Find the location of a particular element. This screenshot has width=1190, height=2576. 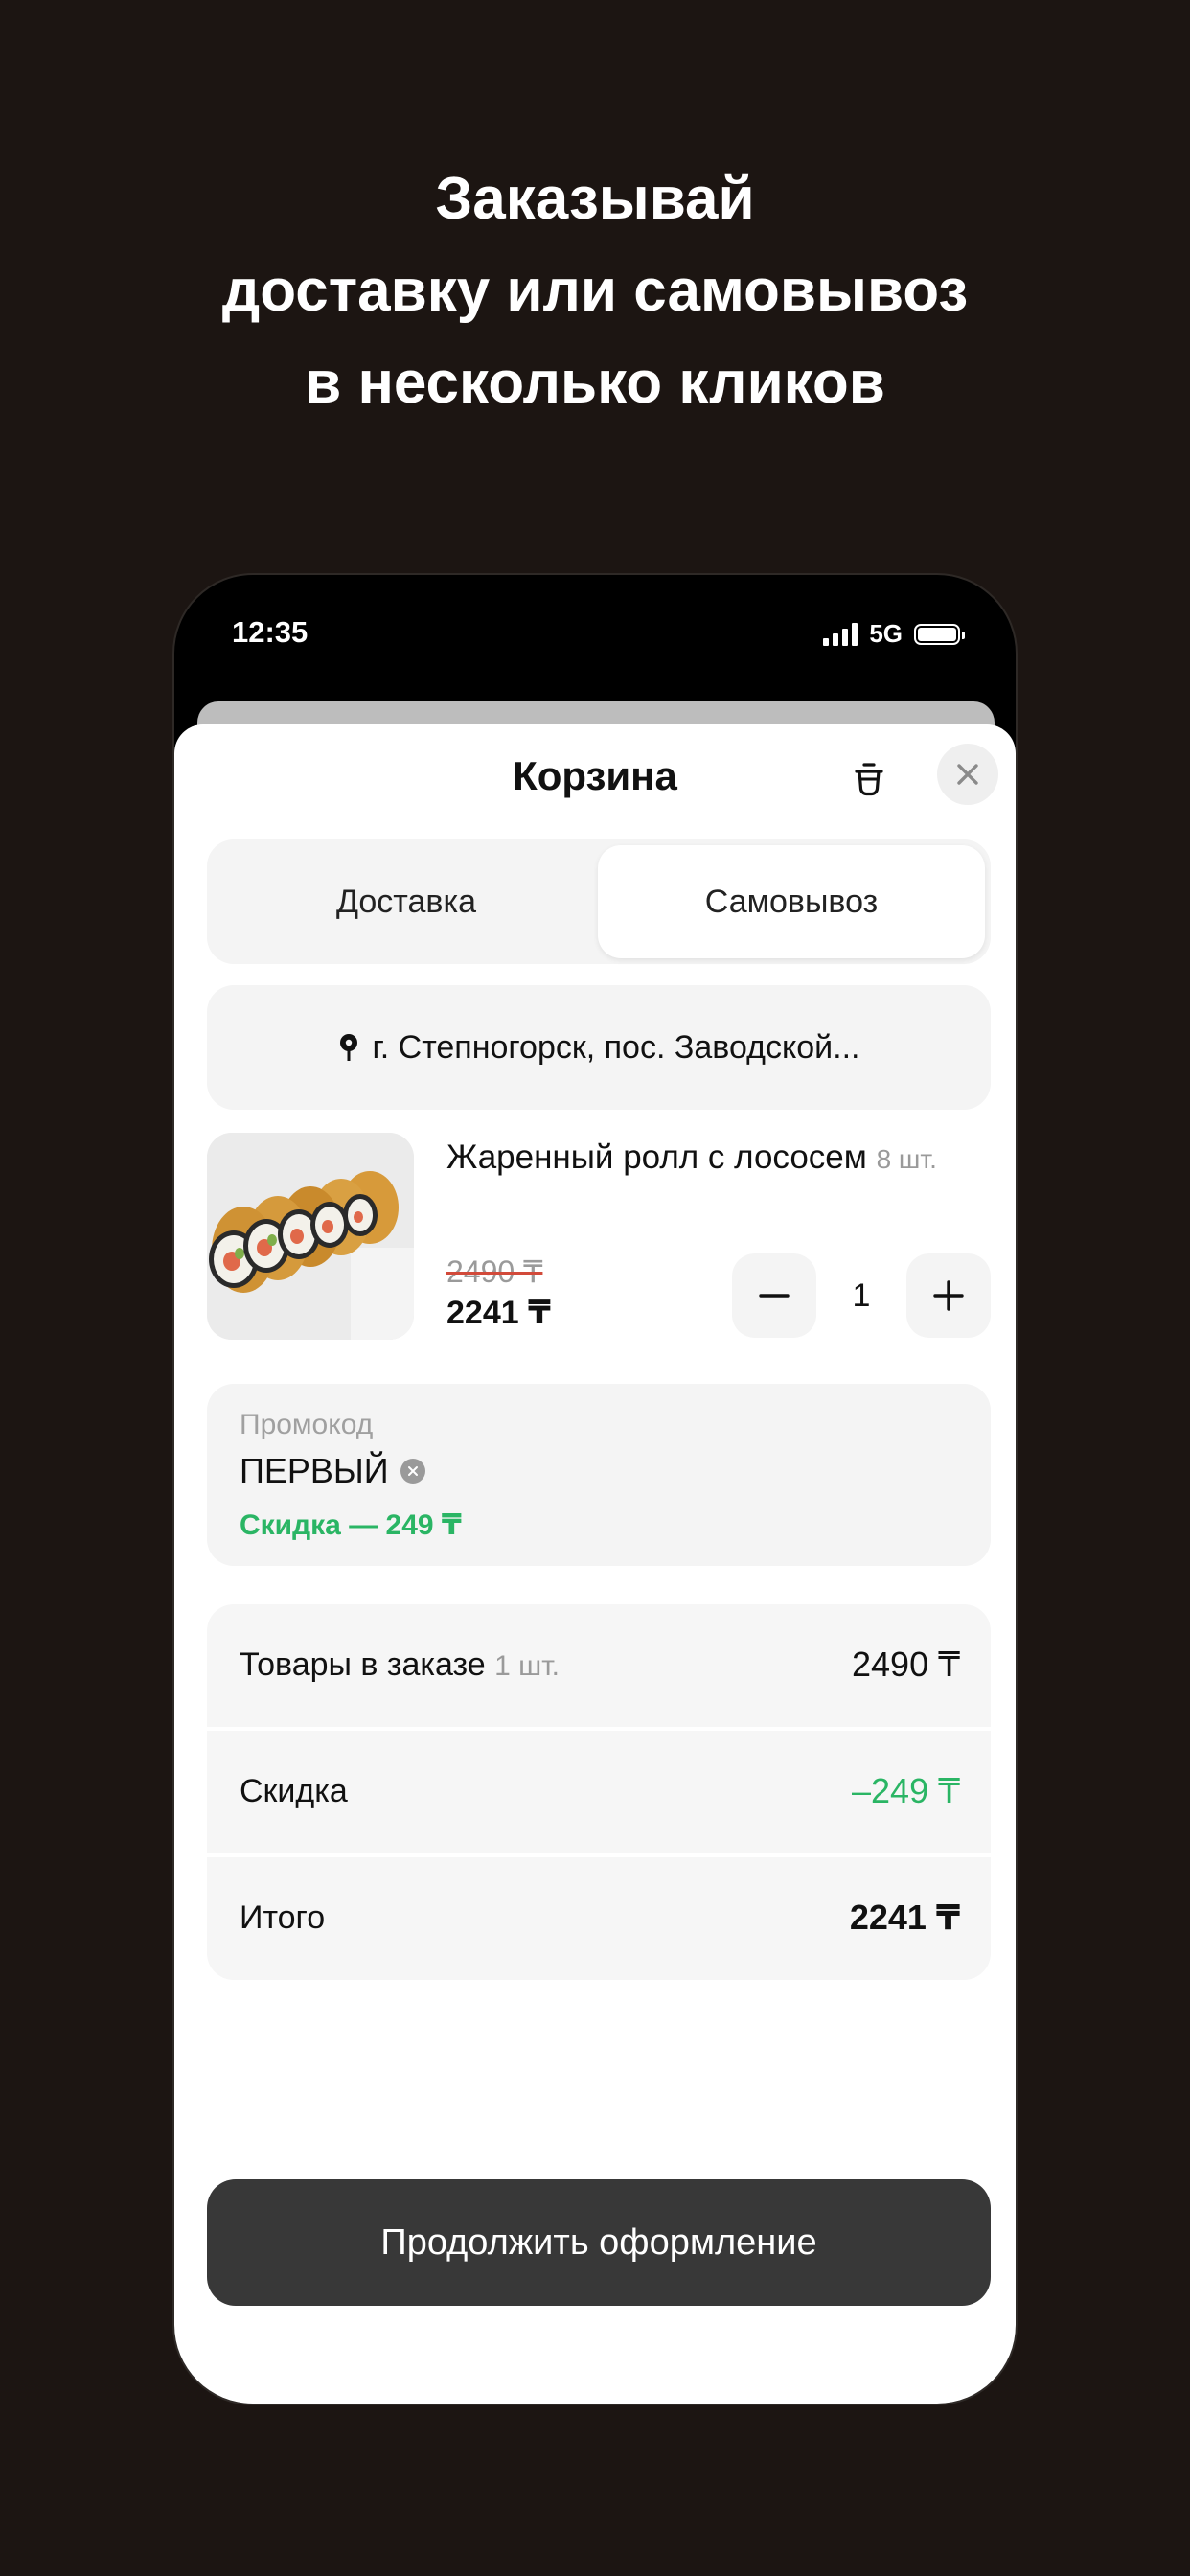

product-pieces: 8 шт. is located at coordinates (906, 1159).